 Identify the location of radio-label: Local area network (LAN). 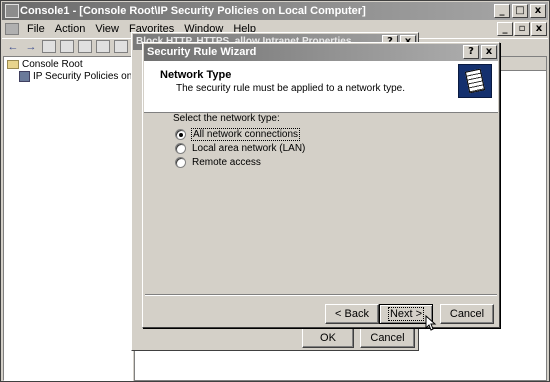
(248, 148).